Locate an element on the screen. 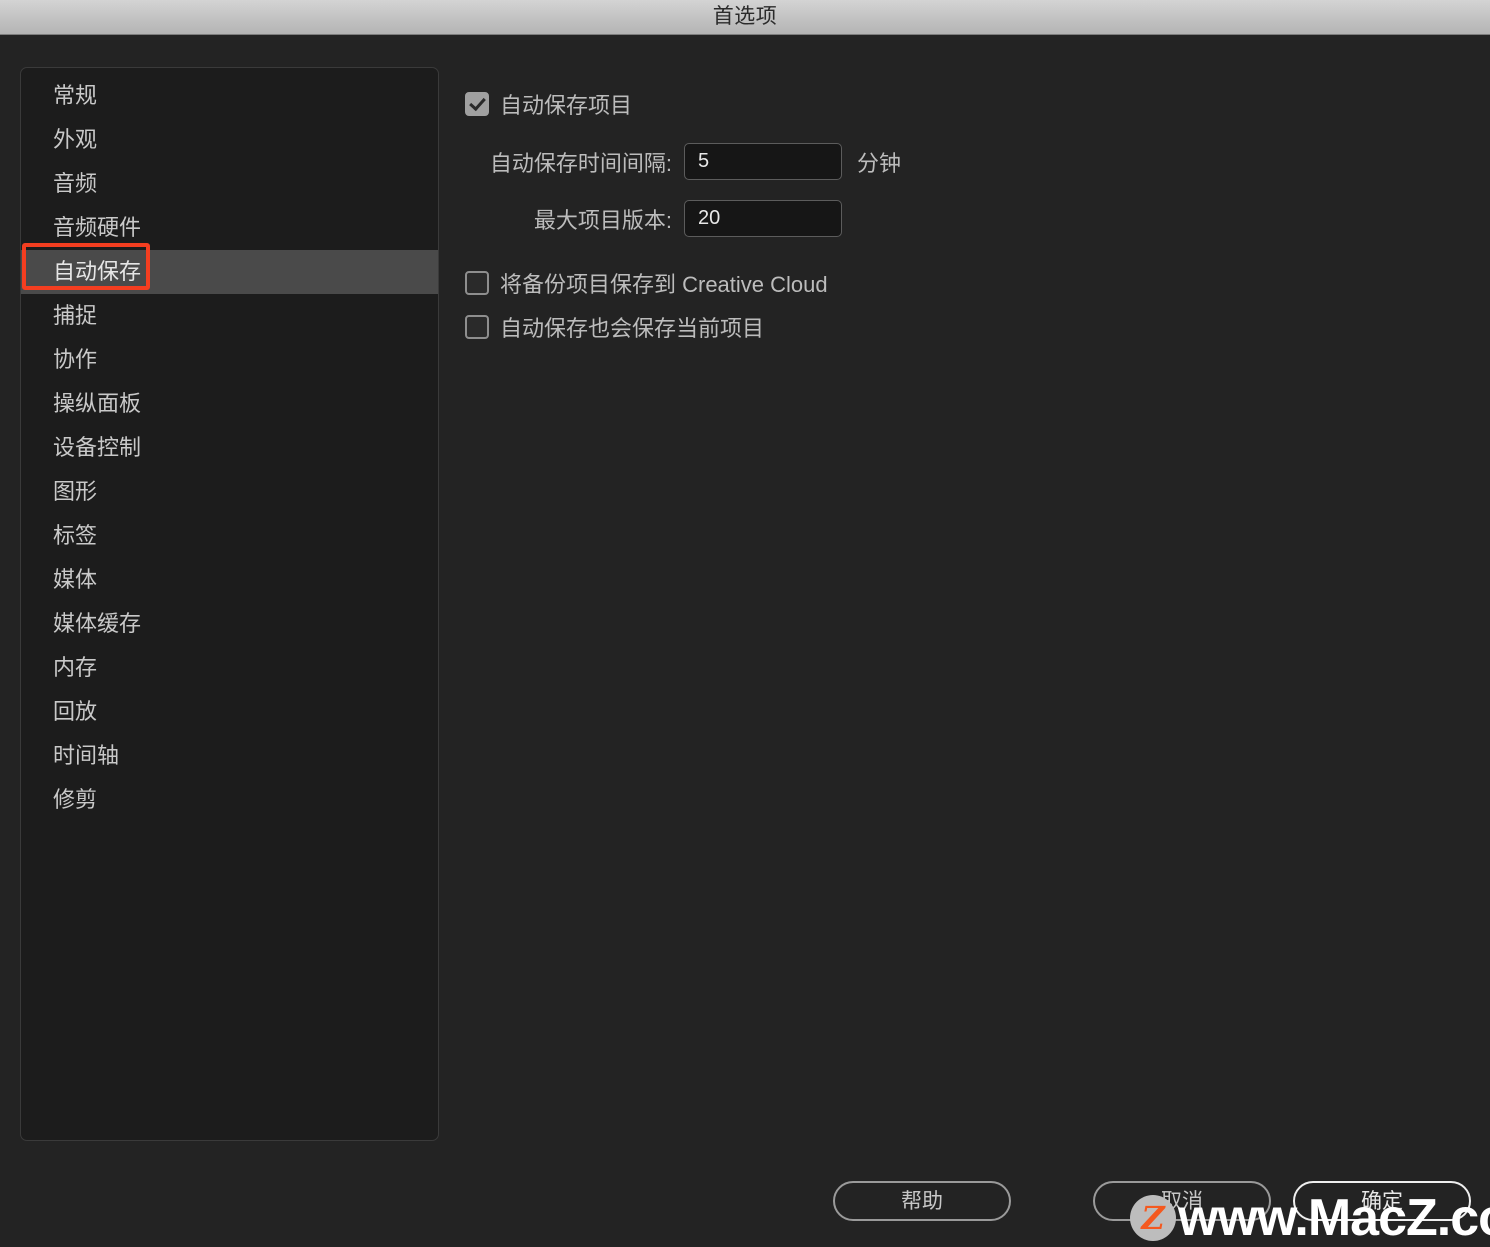 Image resolution: width=1490 pixels, height=1247 pixels. backup-creative-cloud-label: 将备份项目保存到 Creative Cloud is located at coordinates (664, 284).